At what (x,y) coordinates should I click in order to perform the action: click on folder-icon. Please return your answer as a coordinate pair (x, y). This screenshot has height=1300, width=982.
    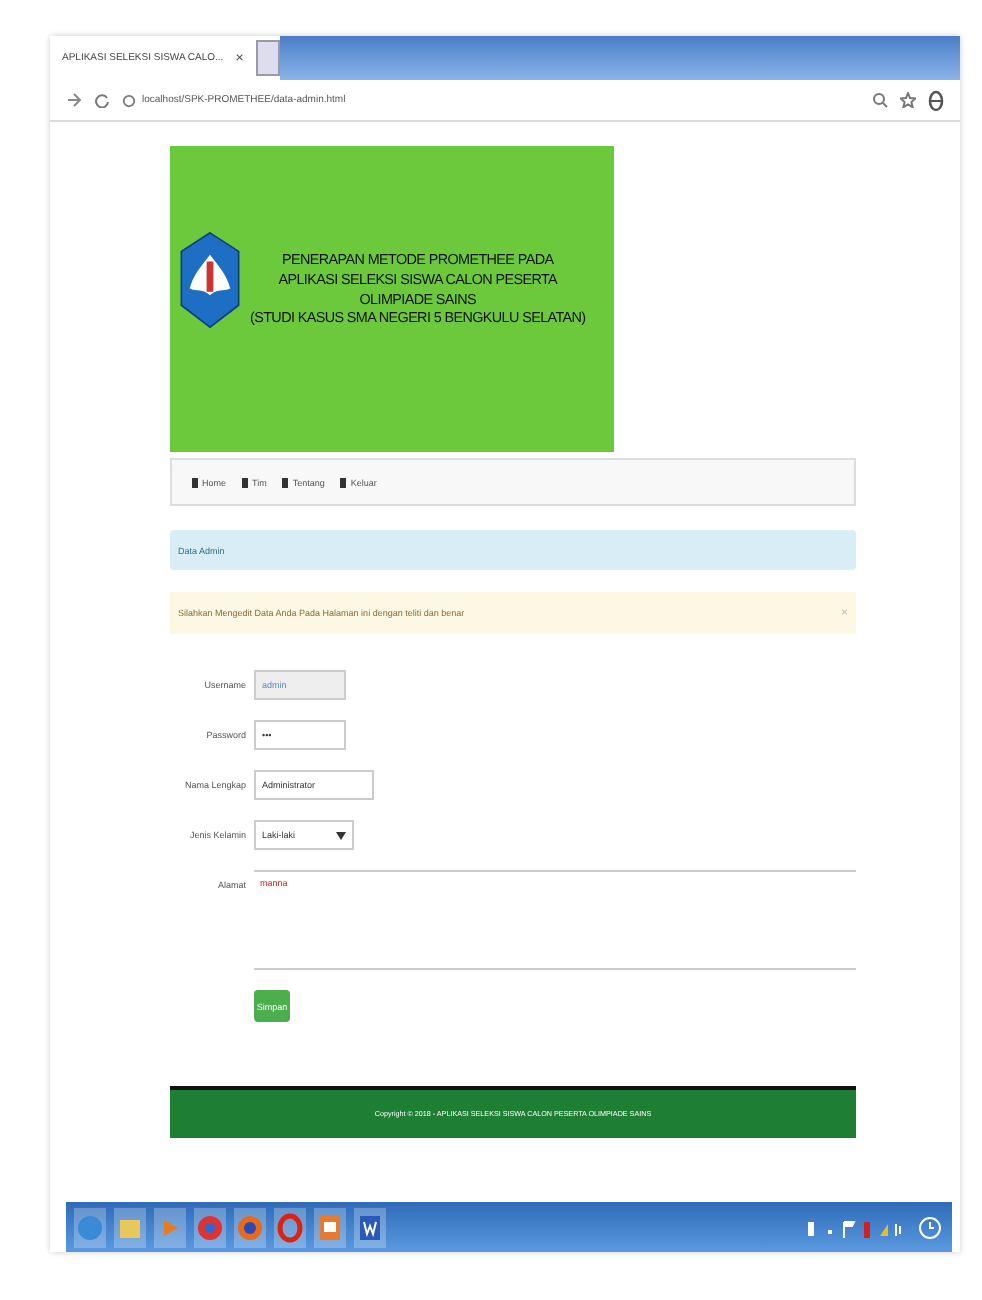
    Looking at the image, I should click on (130, 1227).